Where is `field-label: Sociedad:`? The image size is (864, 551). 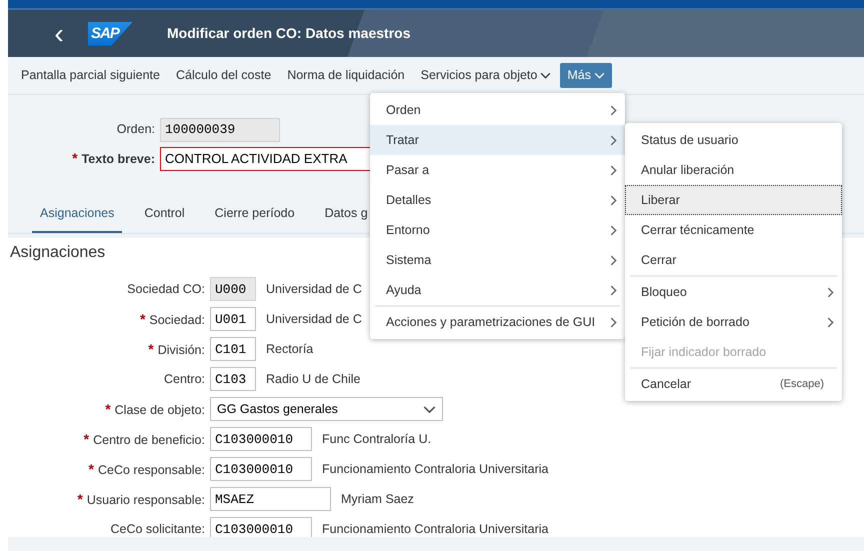
field-label: Sociedad: is located at coordinates (177, 319).